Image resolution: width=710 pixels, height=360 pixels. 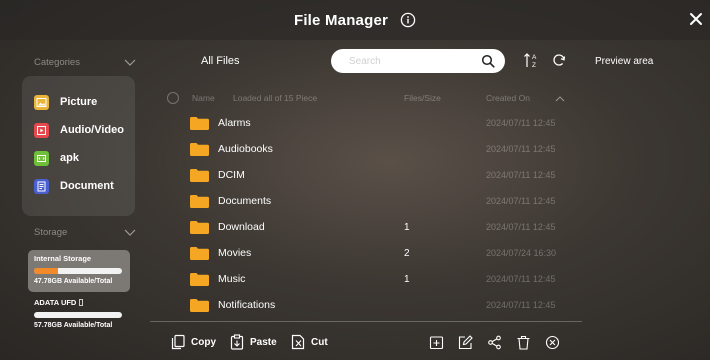 I want to click on select-all-checkbox, so click(x=173, y=98).